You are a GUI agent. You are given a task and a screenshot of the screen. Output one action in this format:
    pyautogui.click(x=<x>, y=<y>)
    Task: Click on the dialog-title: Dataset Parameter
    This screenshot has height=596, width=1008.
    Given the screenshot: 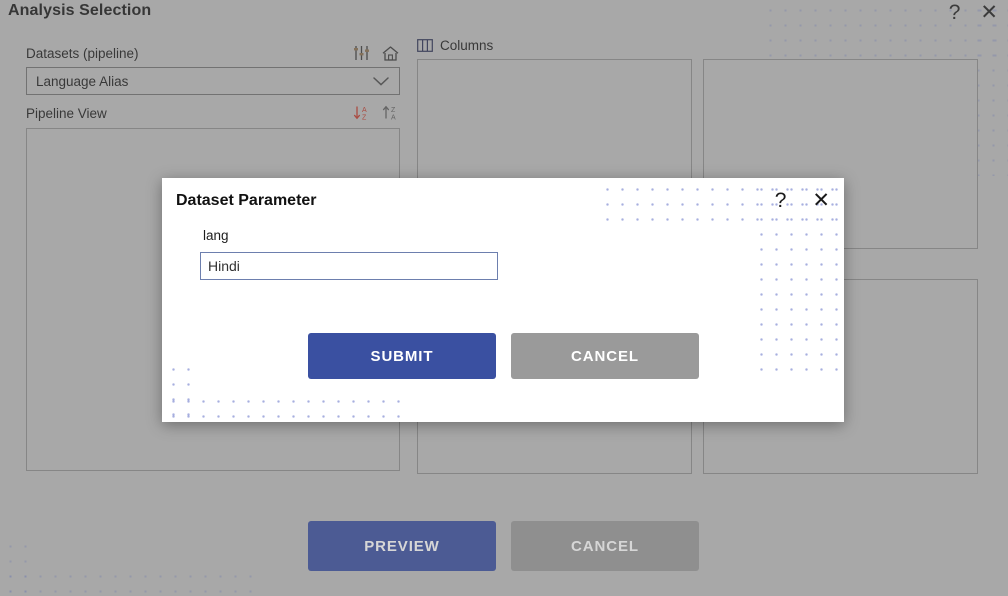 What is the action you would take?
    pyautogui.click(x=246, y=200)
    